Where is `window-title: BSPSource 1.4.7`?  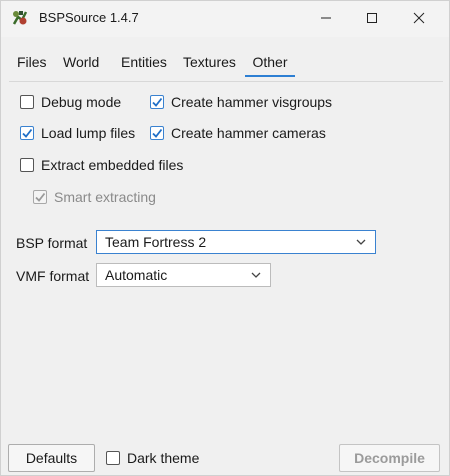
window-title: BSPSource 1.4.7 is located at coordinates (89, 17).